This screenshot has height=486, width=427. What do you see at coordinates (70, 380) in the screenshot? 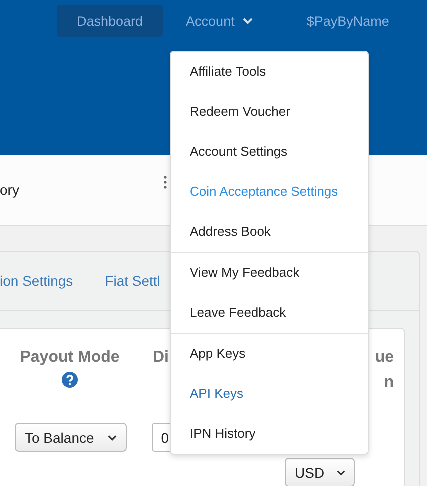
I see `help-icon` at bounding box center [70, 380].